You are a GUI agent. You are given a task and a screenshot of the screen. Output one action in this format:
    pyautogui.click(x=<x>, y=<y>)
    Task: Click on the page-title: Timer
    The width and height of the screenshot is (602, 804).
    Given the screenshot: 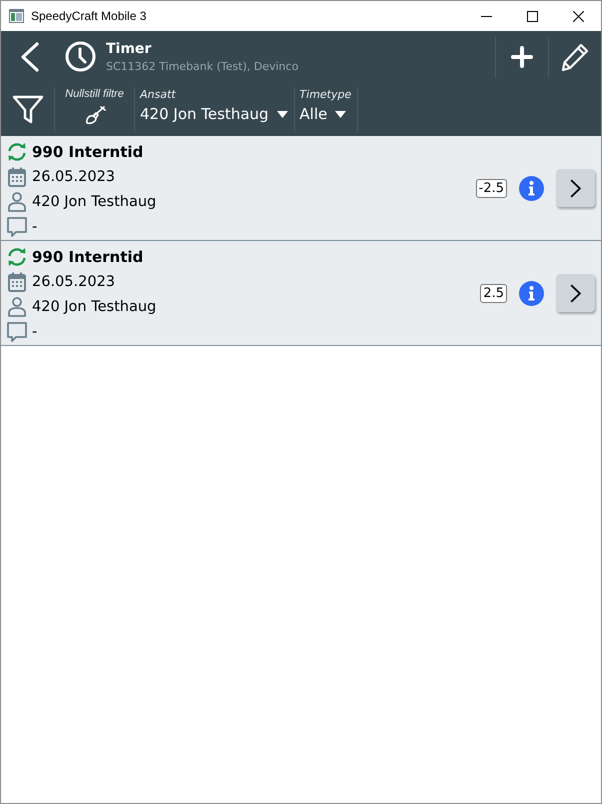 What is the action you would take?
    pyautogui.click(x=129, y=48)
    